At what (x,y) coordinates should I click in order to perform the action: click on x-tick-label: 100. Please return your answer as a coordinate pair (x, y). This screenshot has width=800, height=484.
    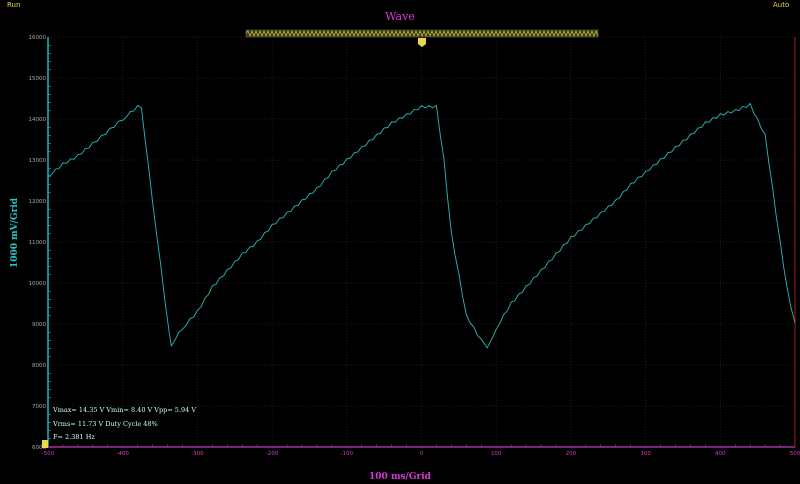
    Looking at the image, I should click on (496, 454).